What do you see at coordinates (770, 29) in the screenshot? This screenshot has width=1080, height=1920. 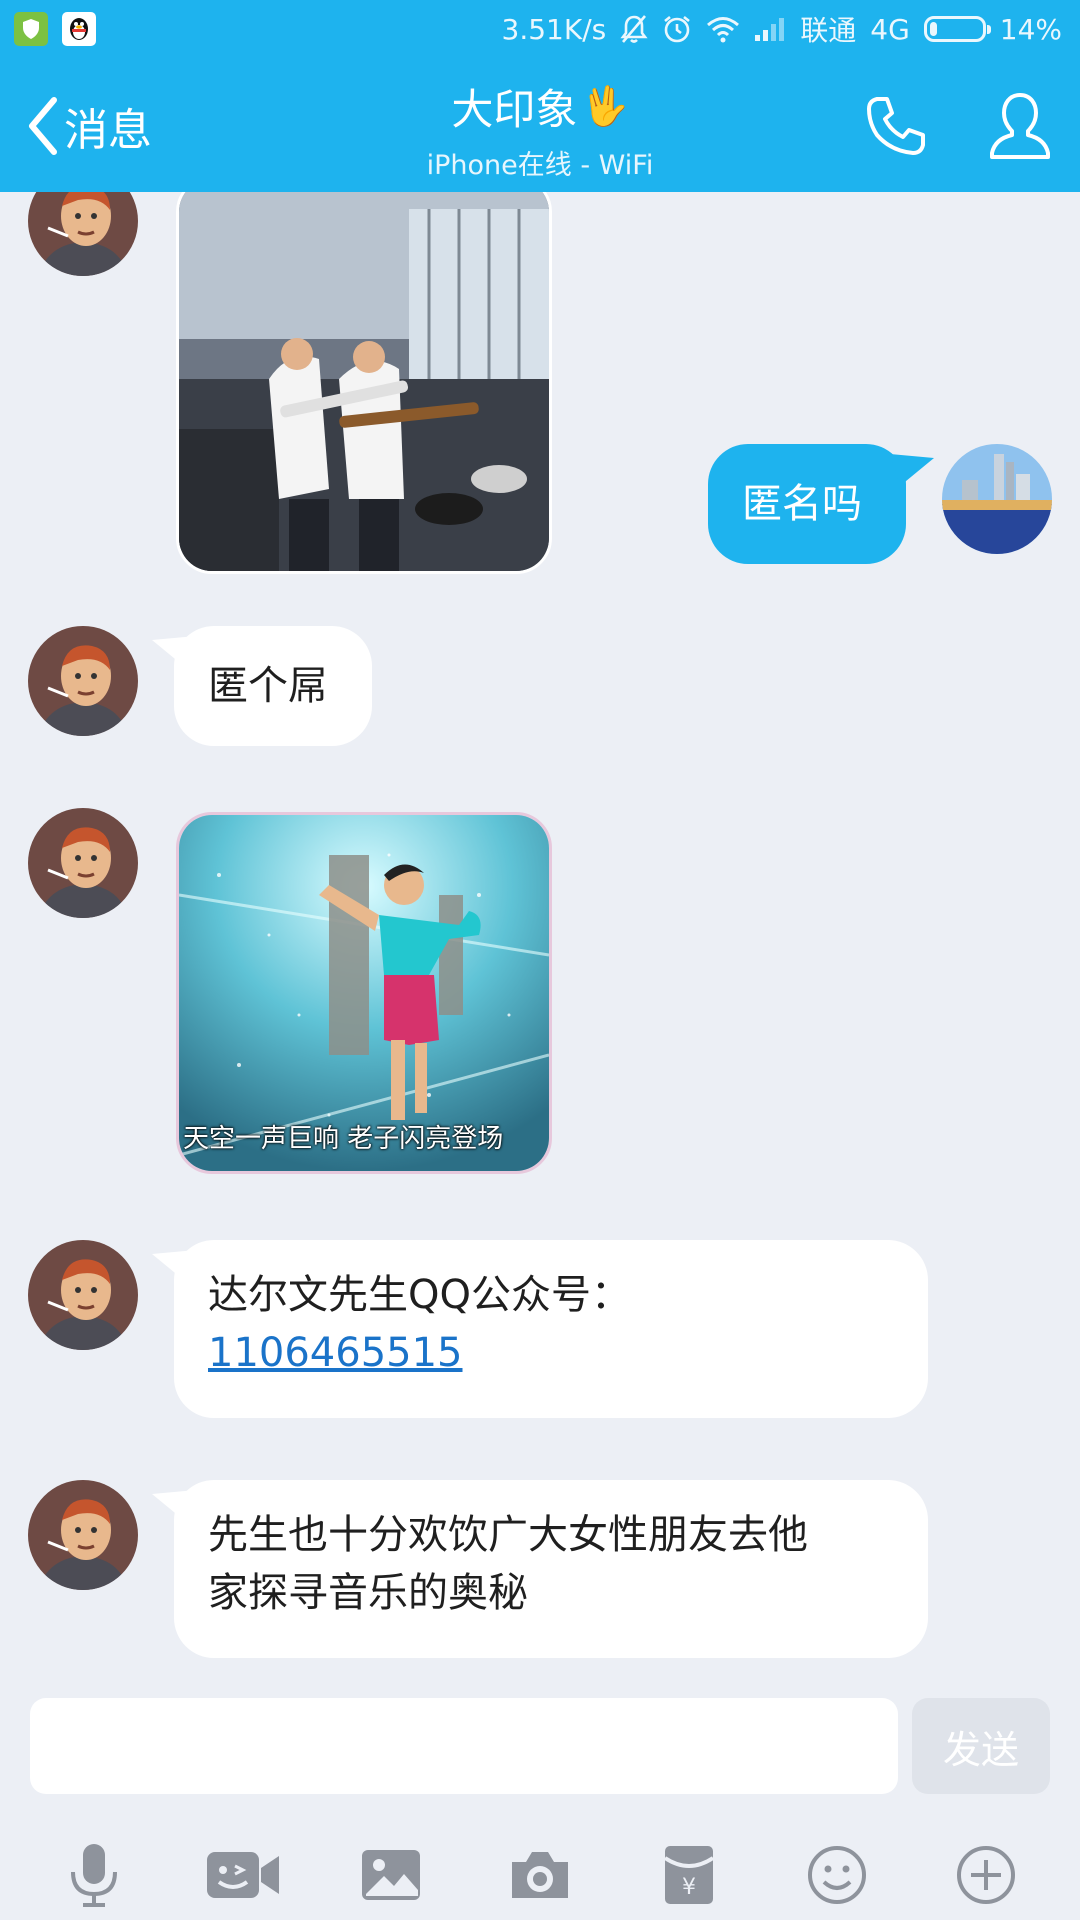 I see `signal-icon` at bounding box center [770, 29].